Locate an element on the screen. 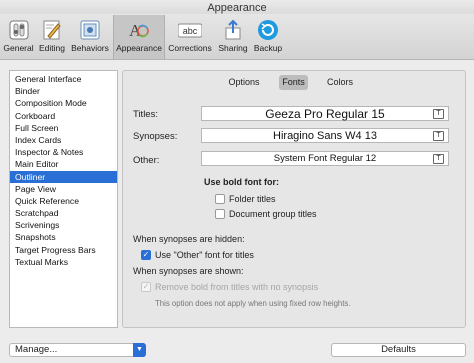 The height and width of the screenshot is (363, 474). sidebar-item-inspector-notes: Inspector & Notes is located at coordinates (63, 152).